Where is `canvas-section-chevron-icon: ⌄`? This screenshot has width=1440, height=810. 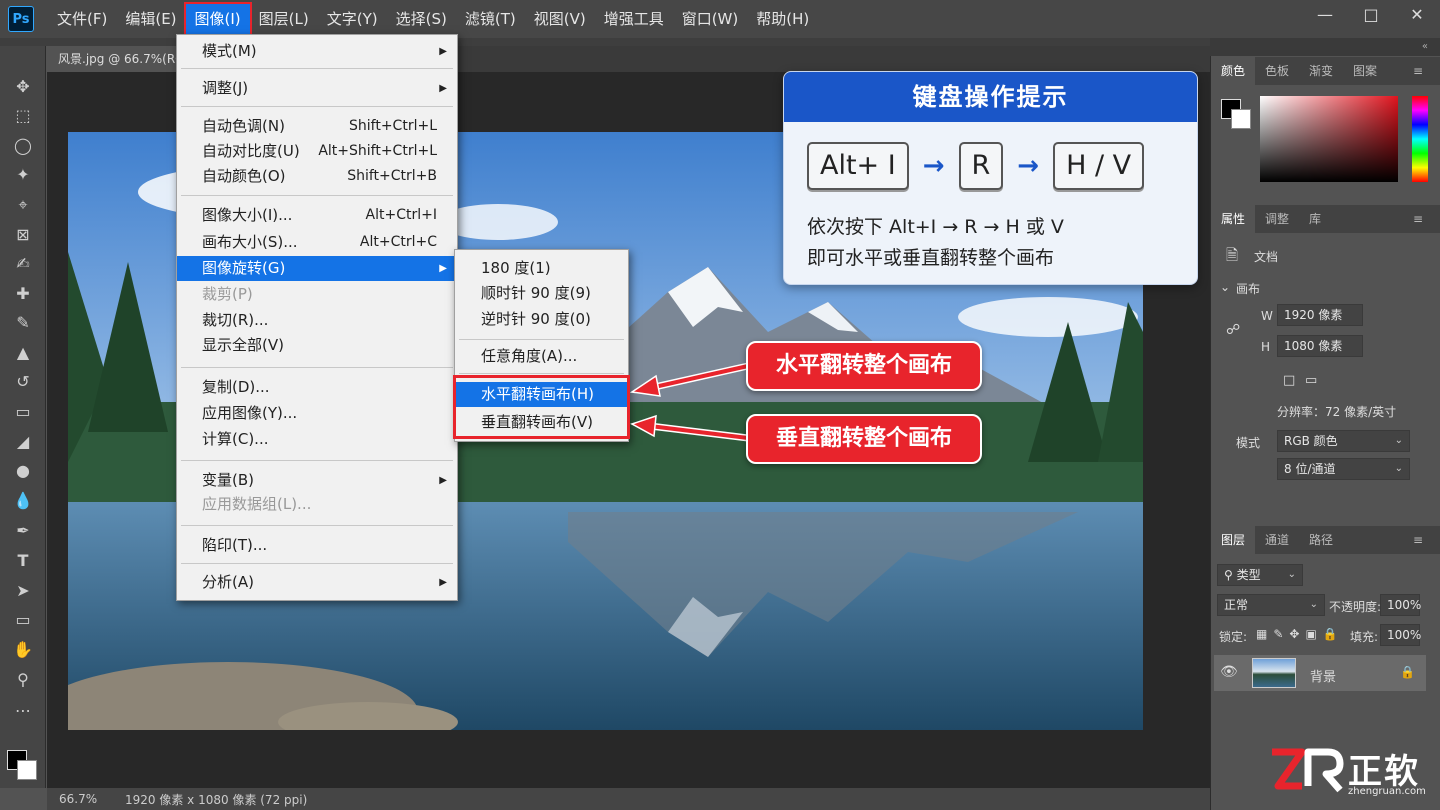
canvas-section-chevron-icon: ⌄ is located at coordinates (1225, 287).